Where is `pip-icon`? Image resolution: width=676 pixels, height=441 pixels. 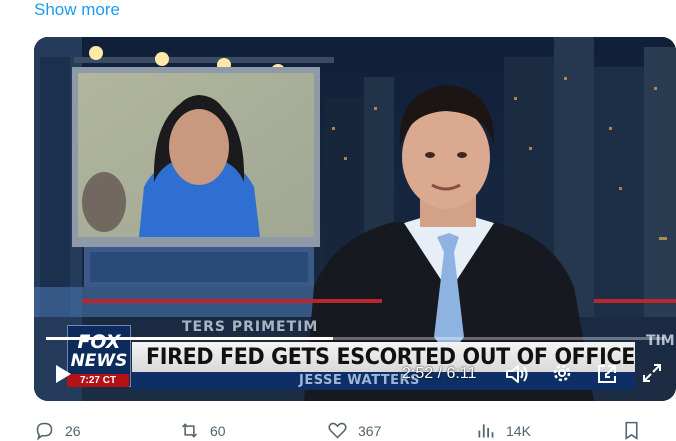
pip-icon is located at coordinates (607, 374).